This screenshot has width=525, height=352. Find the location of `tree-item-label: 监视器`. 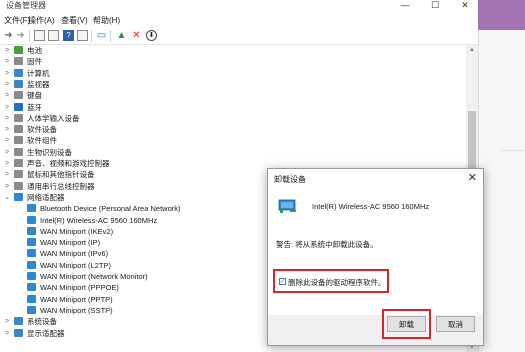

tree-item-label: 监视器 is located at coordinates (38, 84).